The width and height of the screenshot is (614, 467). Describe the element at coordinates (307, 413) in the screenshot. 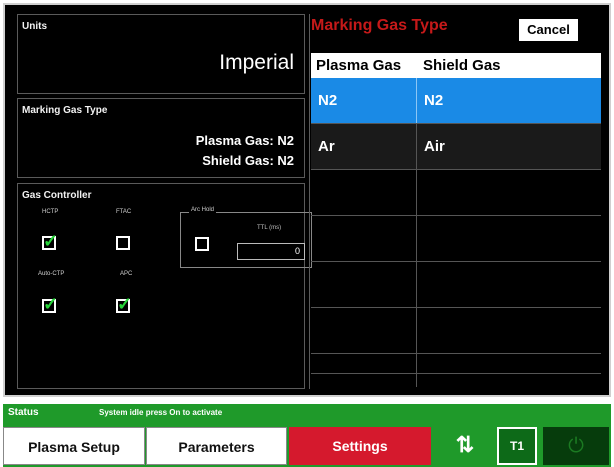

I see `status-bar: Status System idle press On to activate` at that location.